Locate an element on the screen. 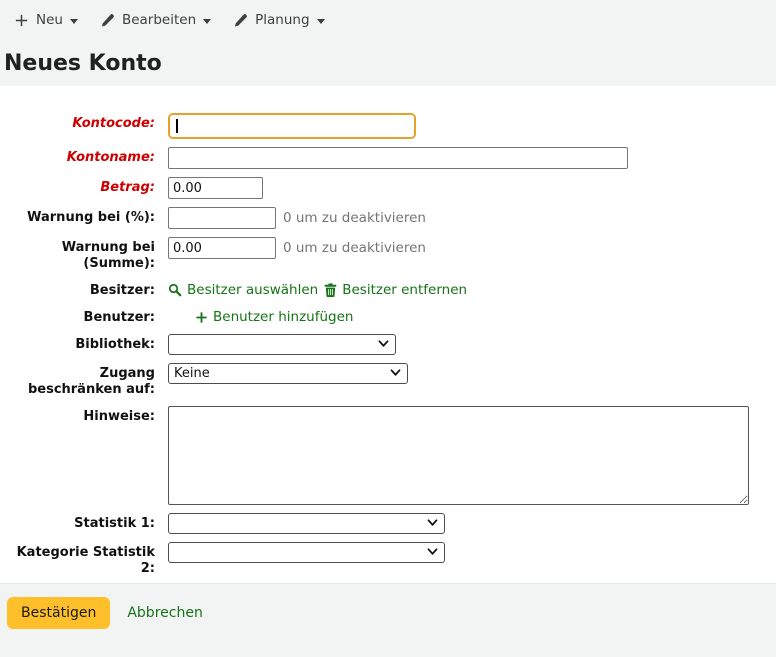  add-user-label: Benutzer hinzufügen is located at coordinates (283, 317).